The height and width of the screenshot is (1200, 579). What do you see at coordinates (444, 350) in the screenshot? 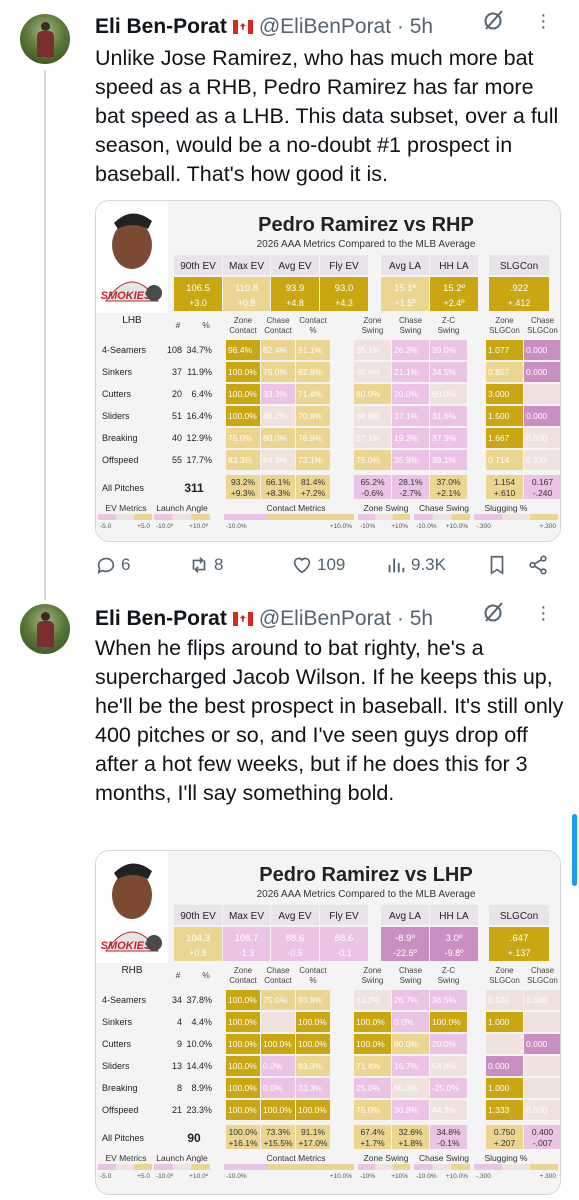
I see `data-cell-value: 39.0%` at bounding box center [444, 350].